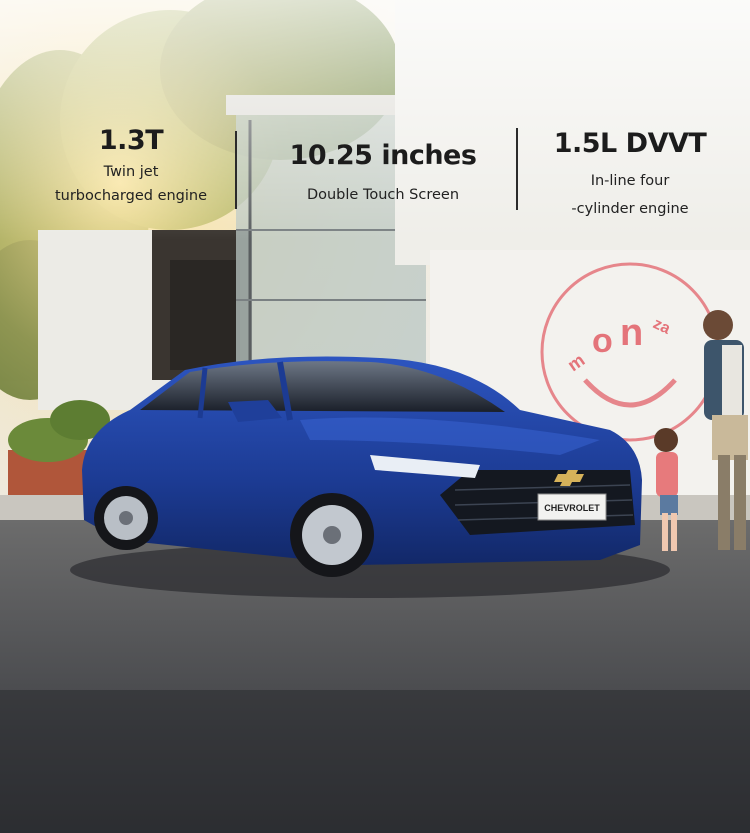  What do you see at coordinates (631, 333) in the screenshot?
I see `svg-text: n` at bounding box center [631, 333].